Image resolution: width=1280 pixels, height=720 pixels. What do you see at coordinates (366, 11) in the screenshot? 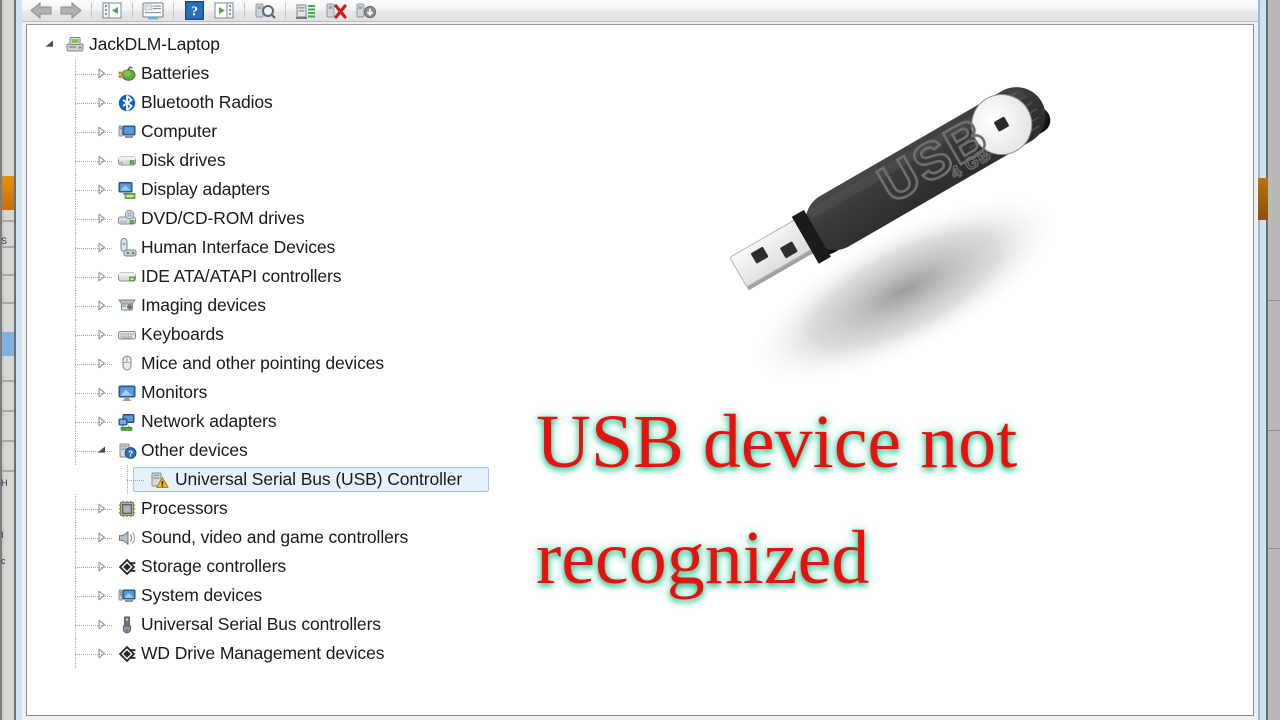
I see `disable-button` at bounding box center [366, 11].